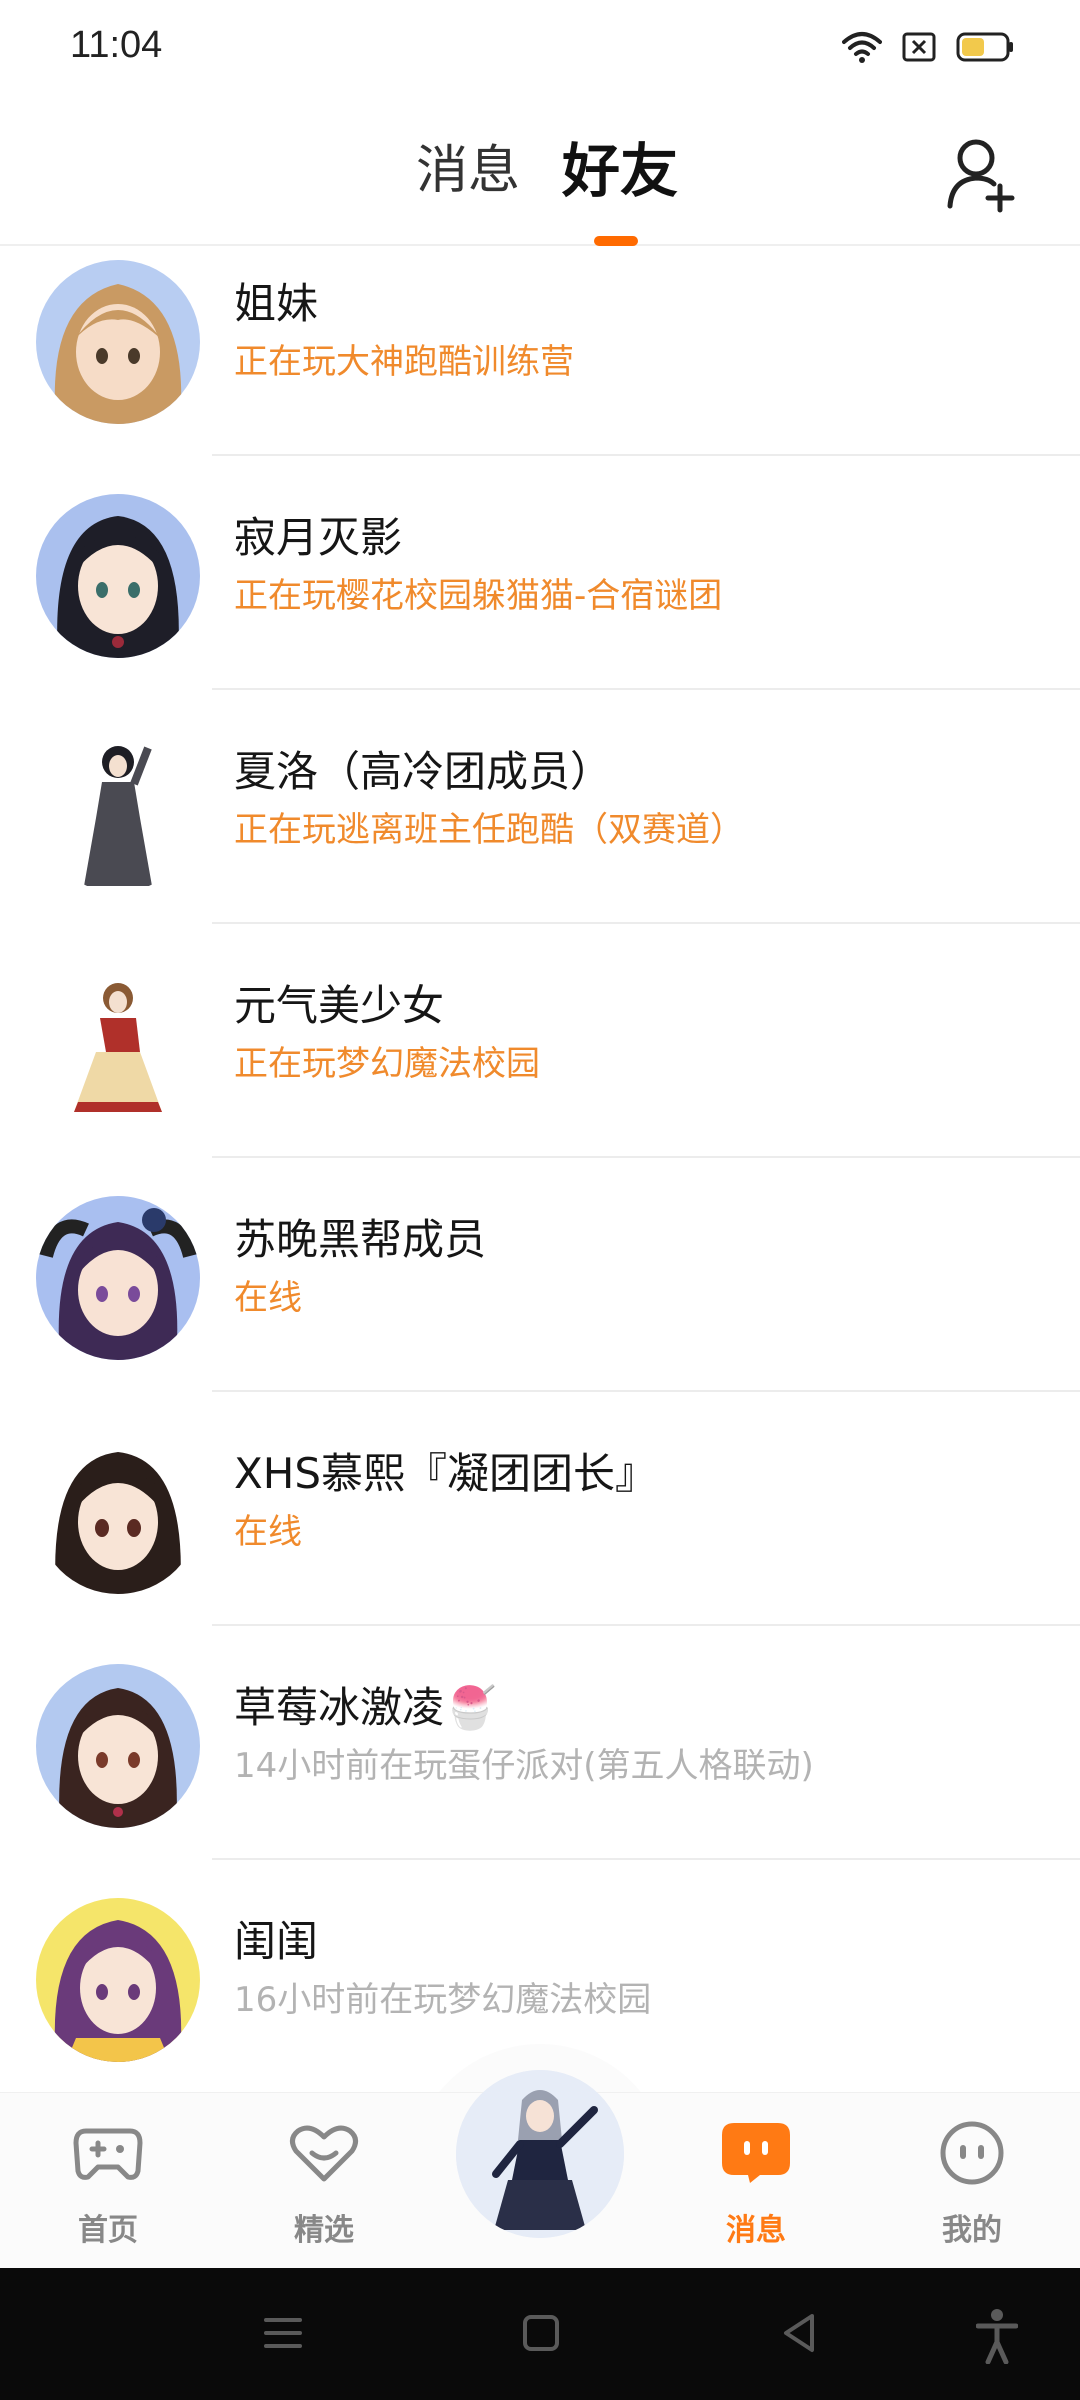 This screenshot has height=2400, width=1080. Describe the element at coordinates (468, 171) in the screenshot. I see `tab-messages: 消息` at that location.